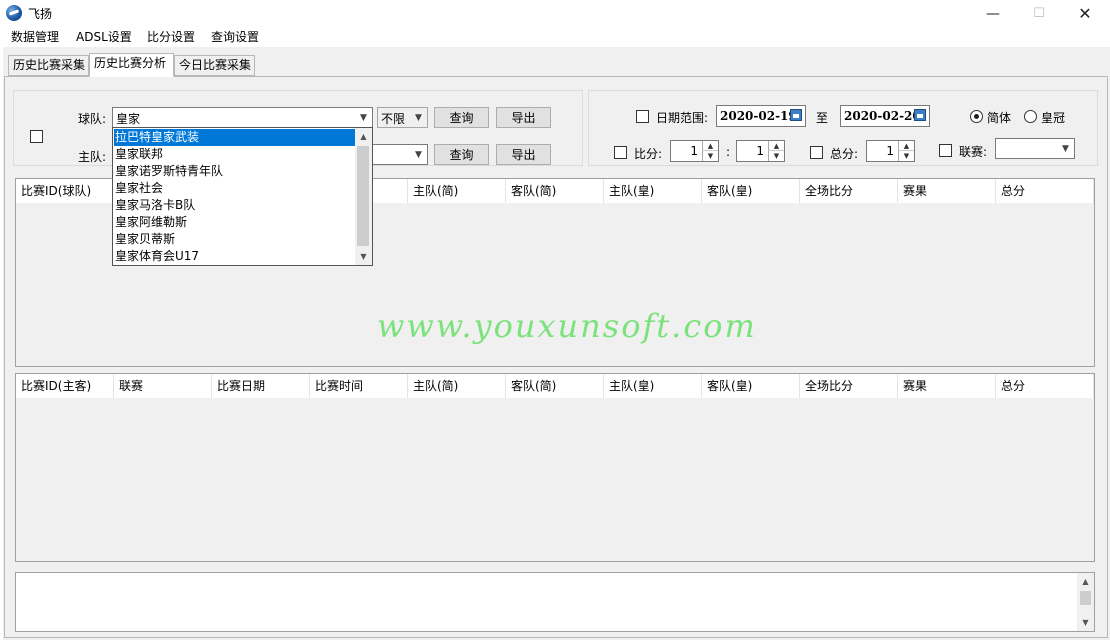 The image size is (1110, 640). What do you see at coordinates (682, 118) in the screenshot?
I see `date-range-label: 日期范围:` at bounding box center [682, 118].